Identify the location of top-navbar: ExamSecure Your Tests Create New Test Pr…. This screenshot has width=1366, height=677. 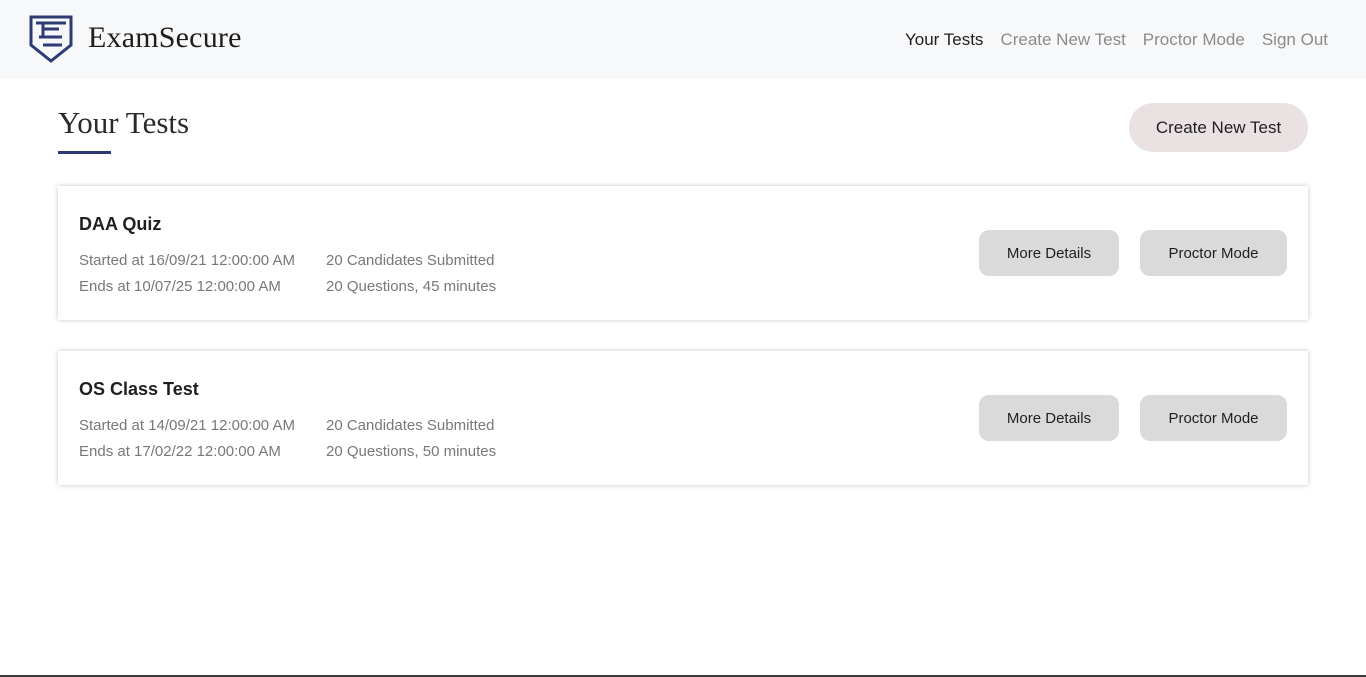
(683, 39).